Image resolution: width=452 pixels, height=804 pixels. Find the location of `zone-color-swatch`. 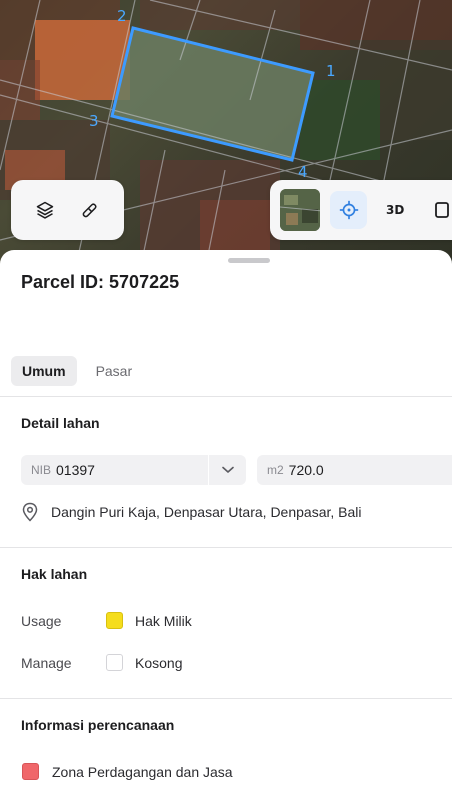

zone-color-swatch is located at coordinates (30, 771).